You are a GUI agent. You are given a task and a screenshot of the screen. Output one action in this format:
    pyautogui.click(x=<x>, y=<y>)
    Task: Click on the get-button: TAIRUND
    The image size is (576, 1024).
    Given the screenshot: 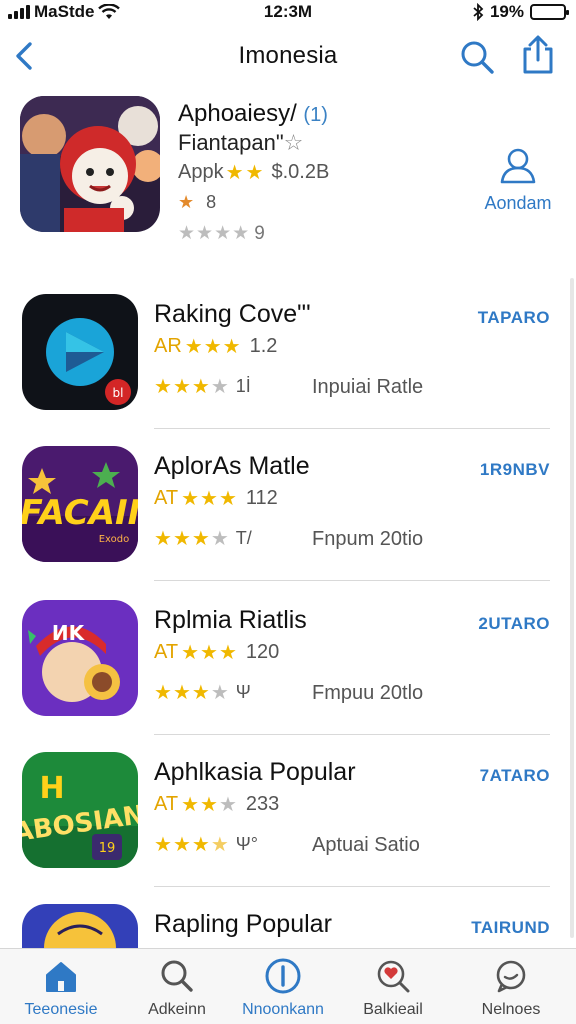 What is the action you would take?
    pyautogui.click(x=510, y=928)
    